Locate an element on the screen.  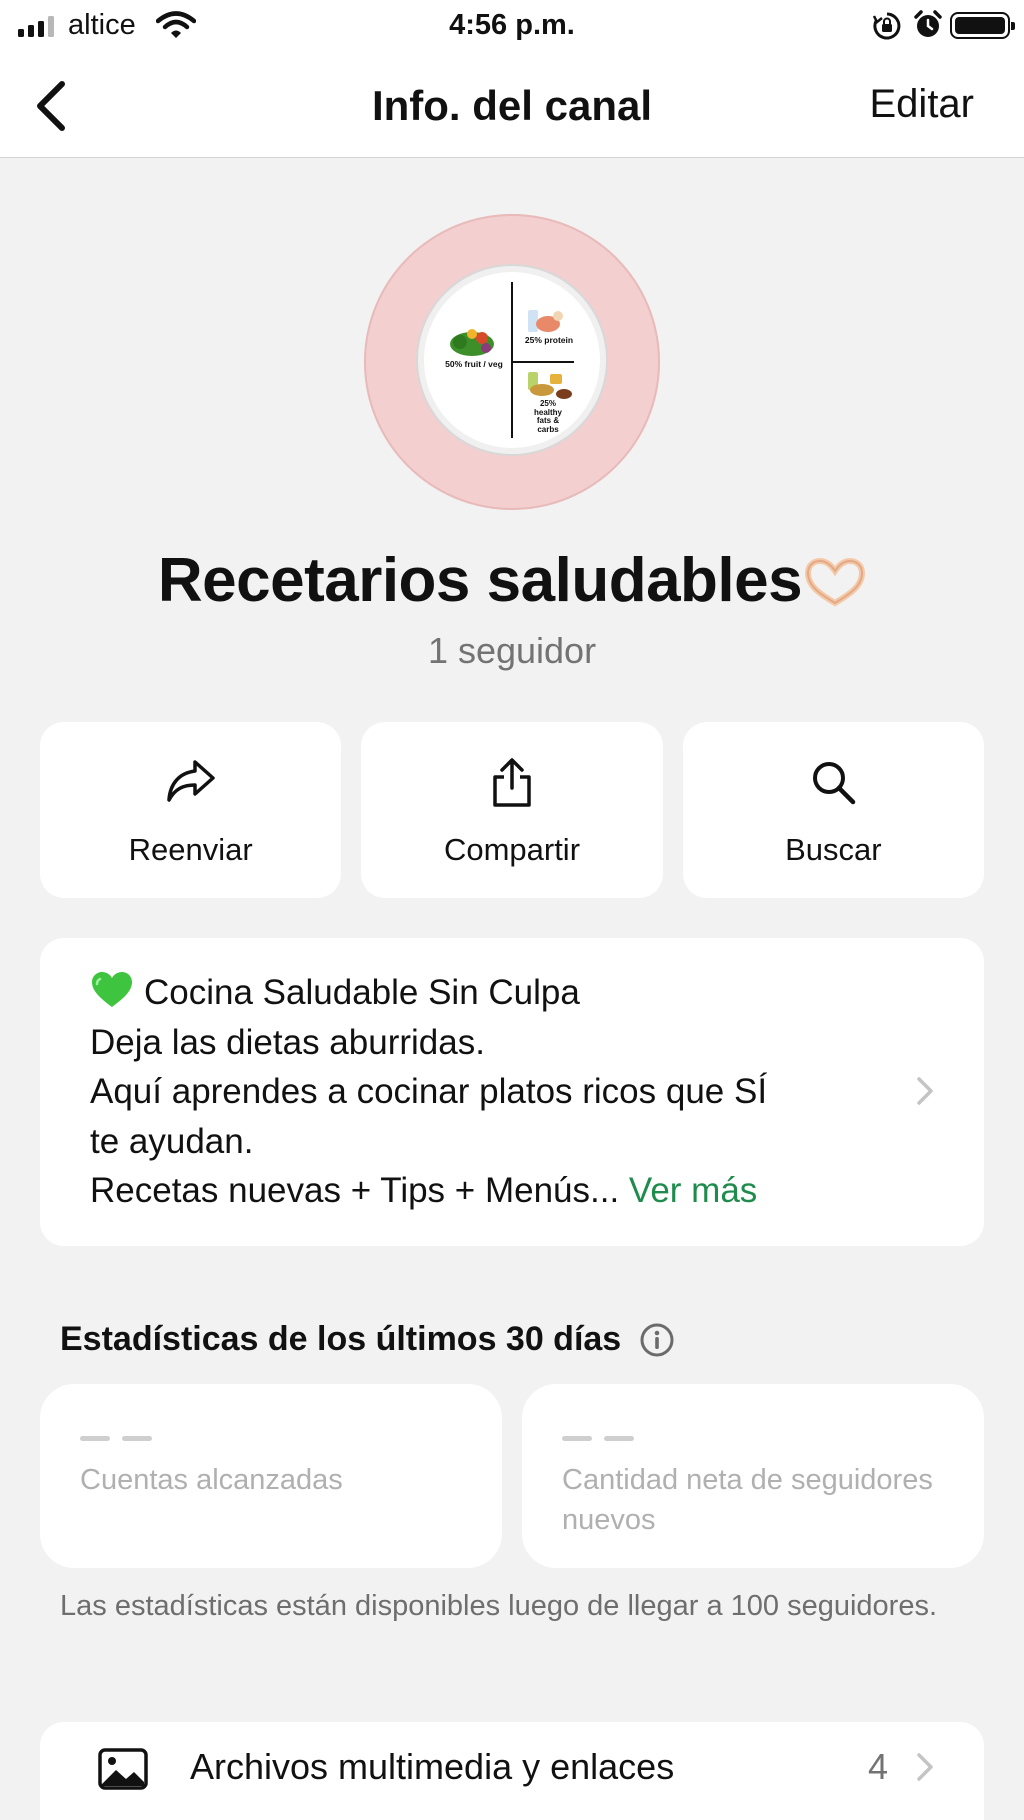
stat-card-net-new-followers: Cantidad neta de seguidores nuevos is located at coordinates (753, 1476).